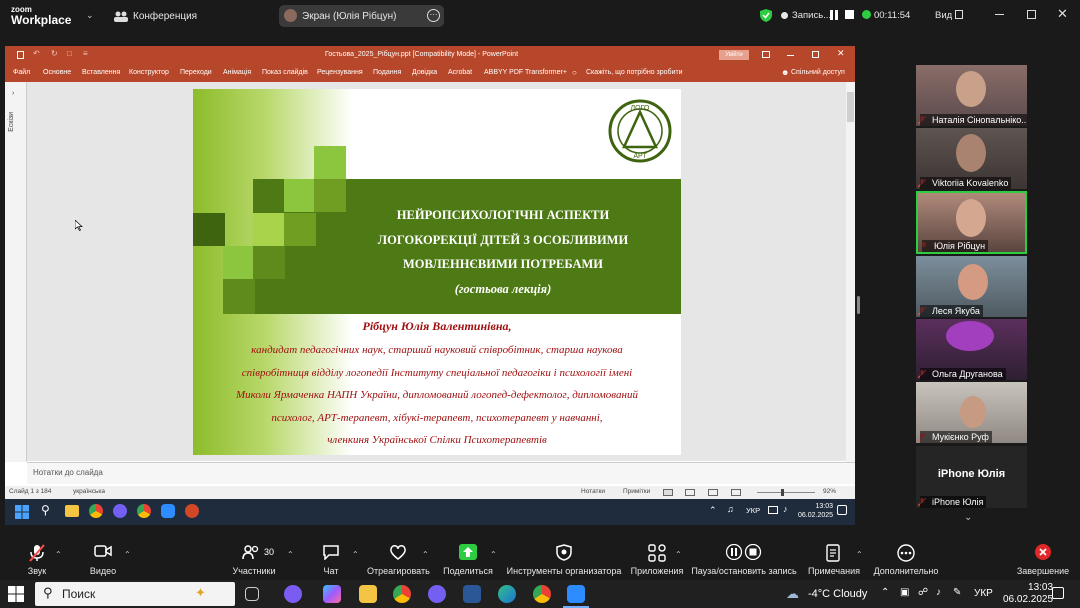 The height and width of the screenshot is (608, 1080). What do you see at coordinates (101, 72) in the screenshot?
I see `tab-insert: Вставлення` at bounding box center [101, 72].